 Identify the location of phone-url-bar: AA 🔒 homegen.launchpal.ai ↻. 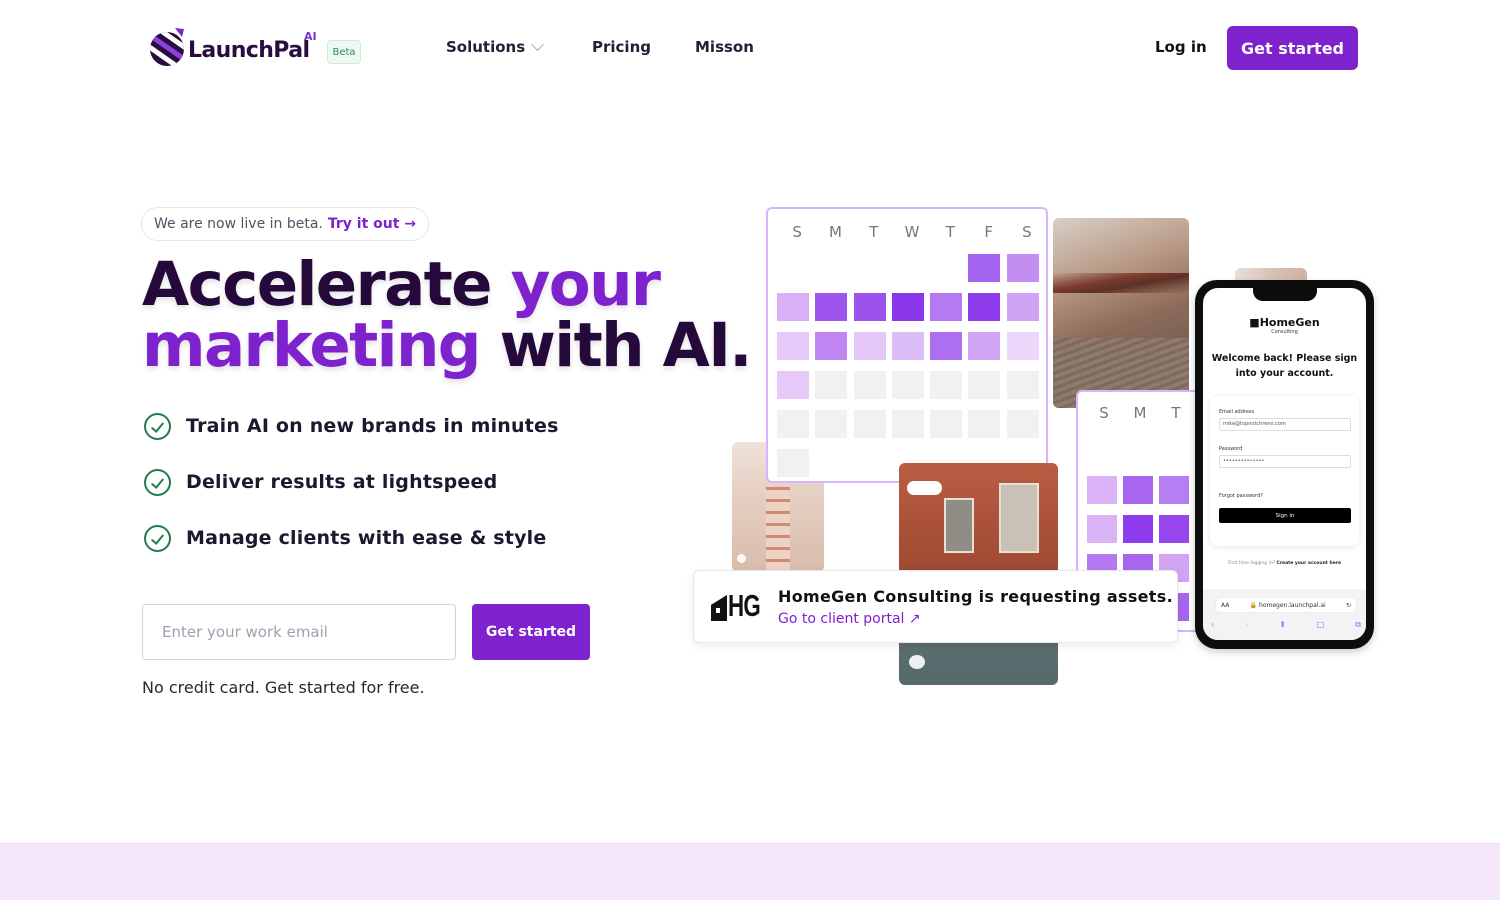
(1286, 605).